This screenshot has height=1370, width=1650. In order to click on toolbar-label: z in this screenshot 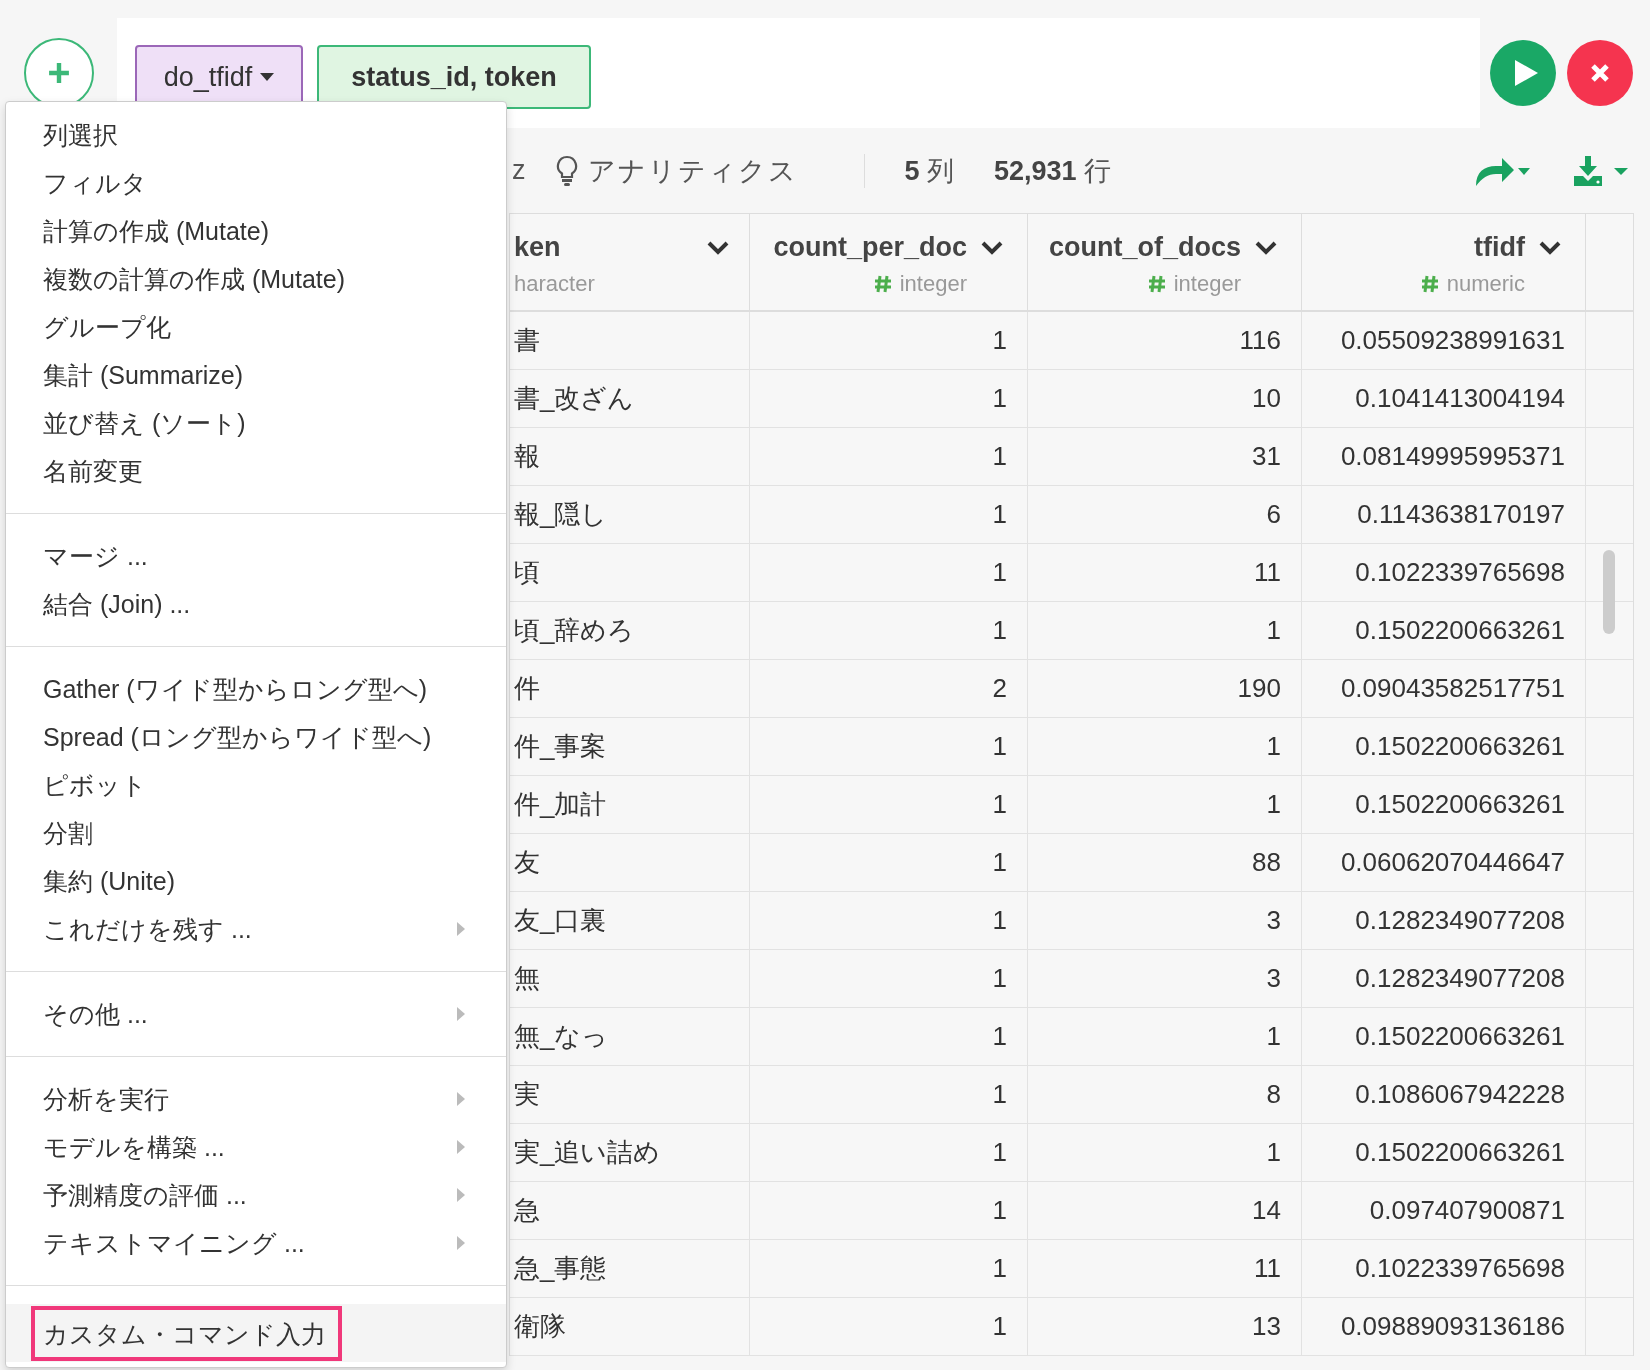, I will do `click(519, 170)`.